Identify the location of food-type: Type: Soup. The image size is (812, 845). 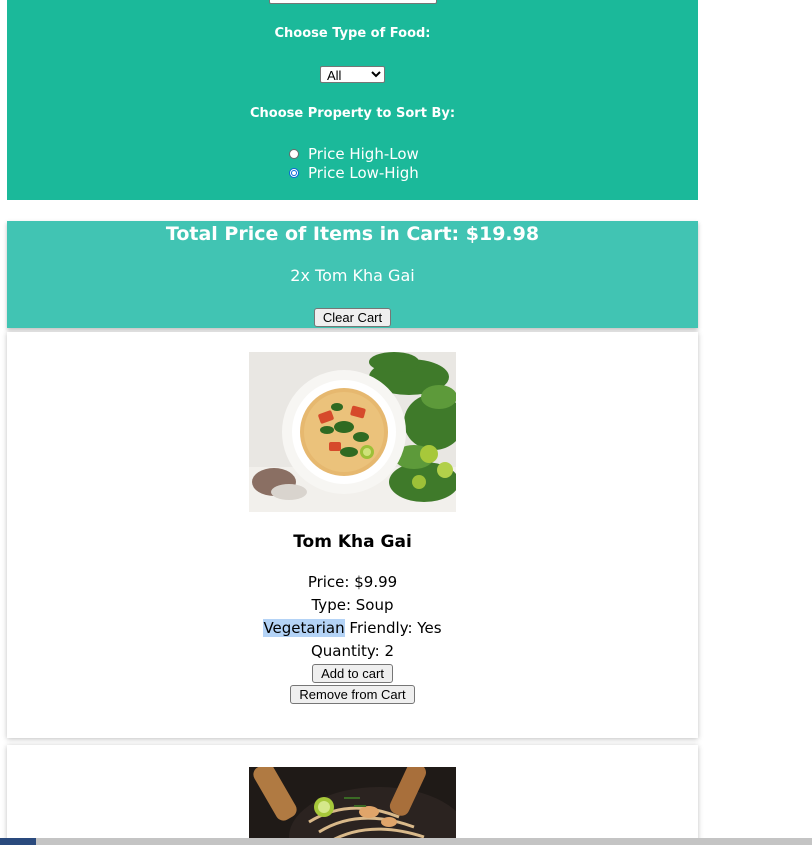
(352, 605).